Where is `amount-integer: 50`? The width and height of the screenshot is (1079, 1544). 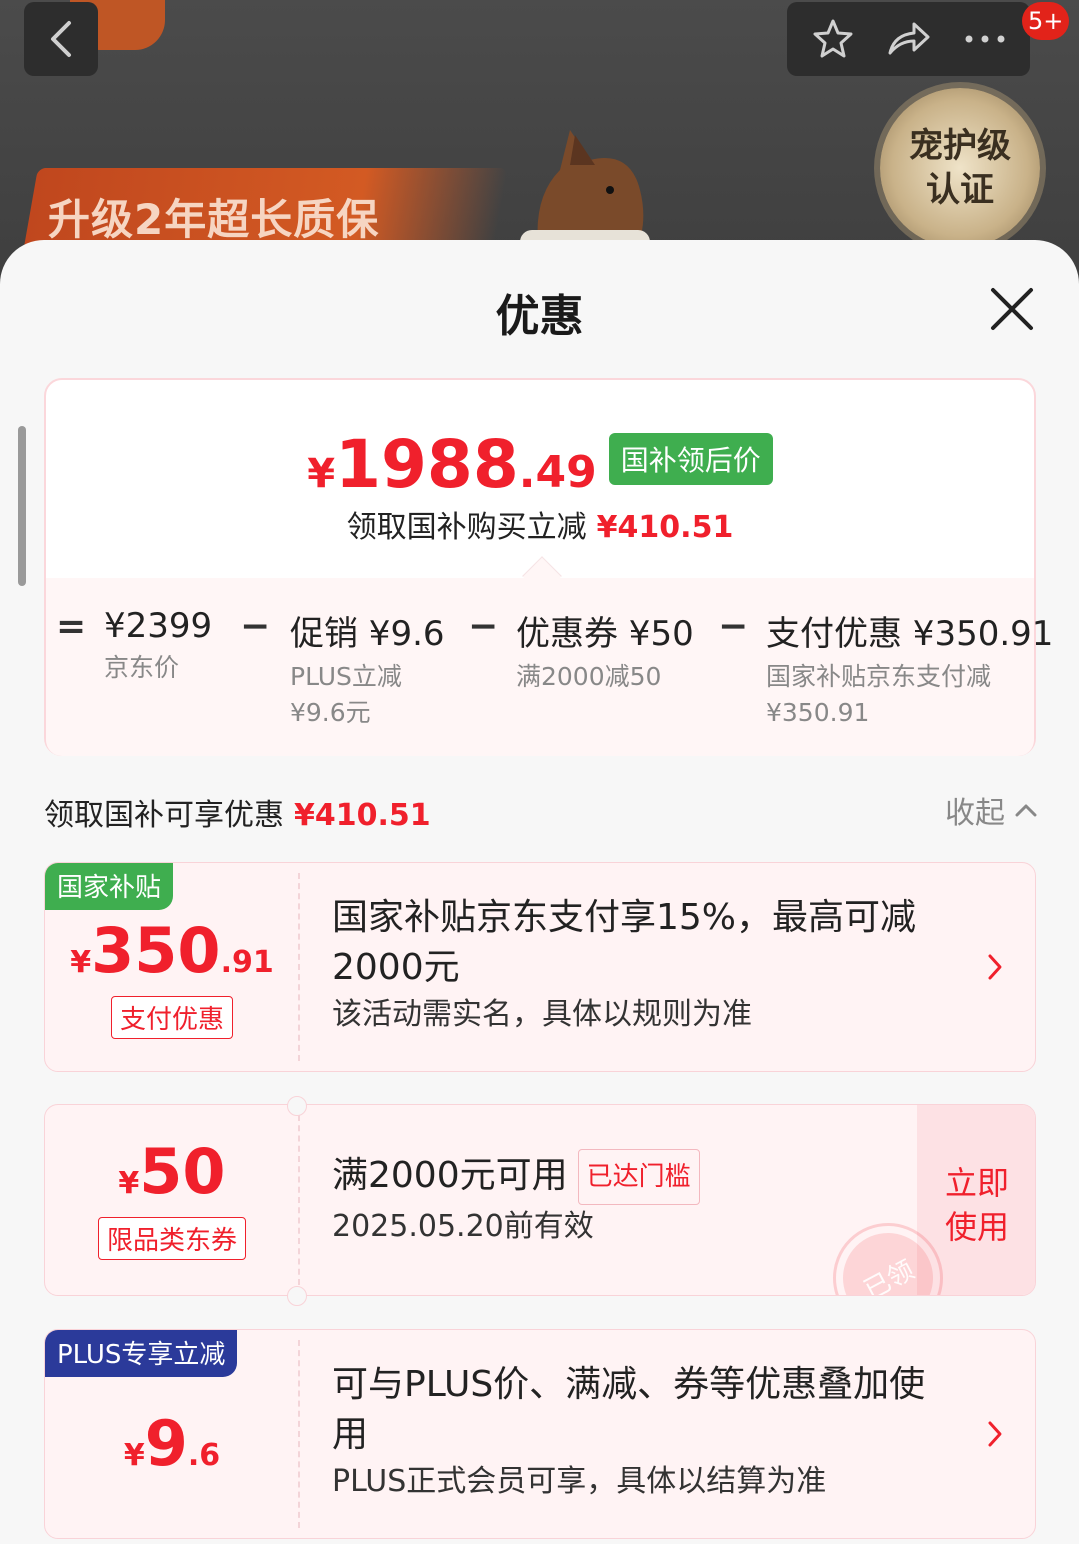 amount-integer: 50 is located at coordinates (182, 1171).